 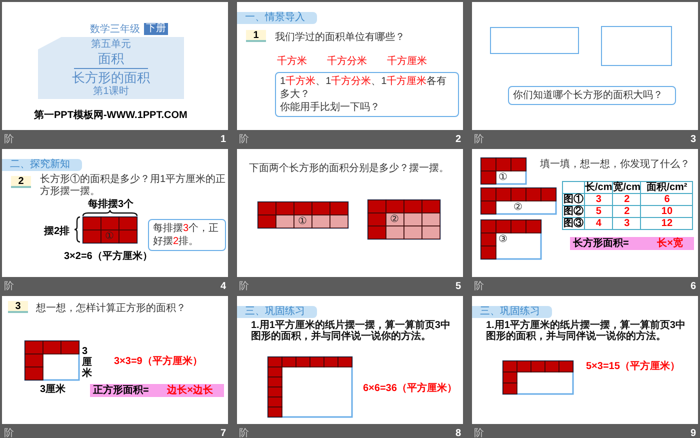 What do you see at coordinates (256, 36) in the screenshot?
I see `number-badge: 1` at bounding box center [256, 36].